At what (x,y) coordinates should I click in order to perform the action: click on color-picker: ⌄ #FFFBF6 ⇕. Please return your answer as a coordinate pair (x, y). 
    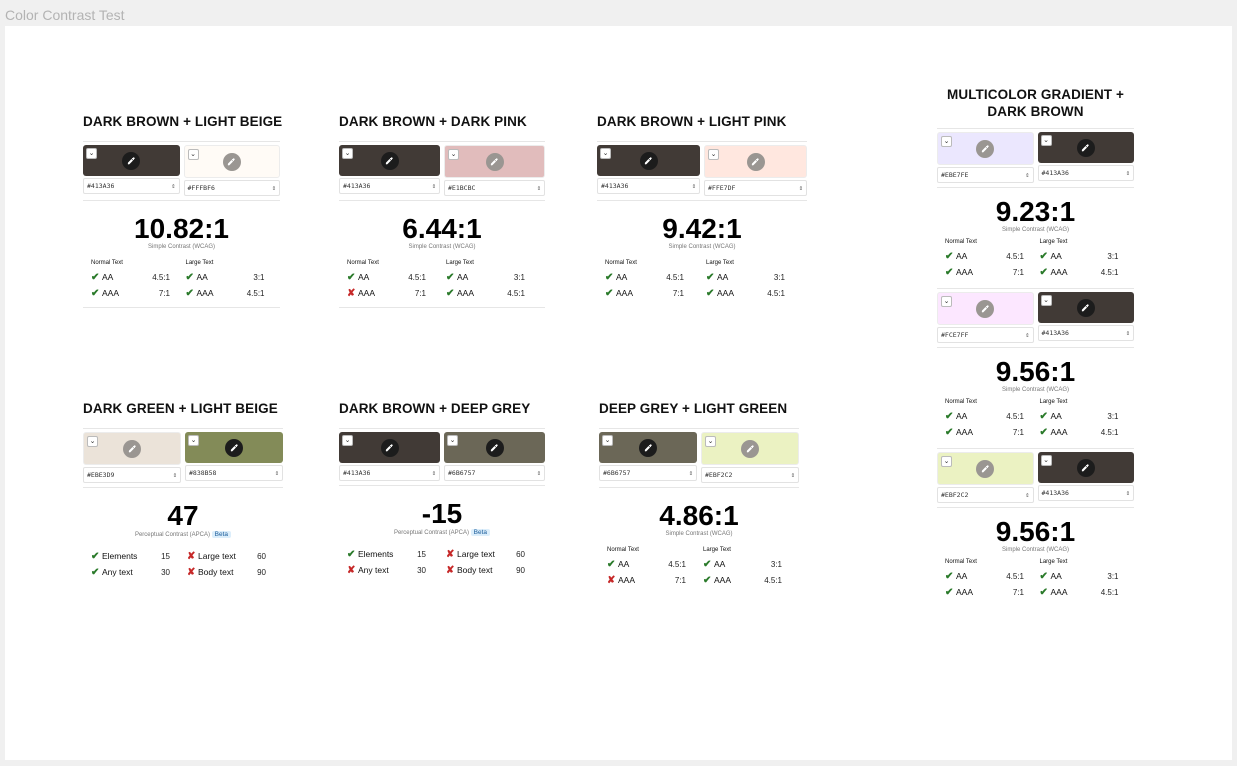
    Looking at the image, I should click on (231, 170).